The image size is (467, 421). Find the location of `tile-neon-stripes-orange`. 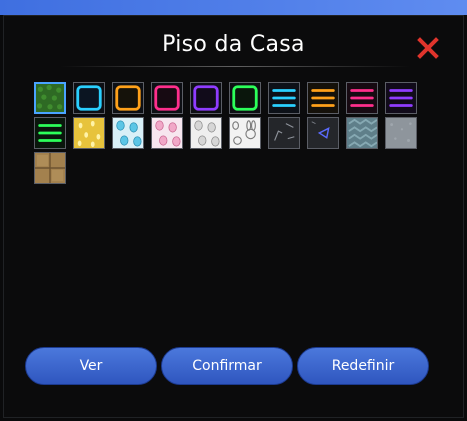

tile-neon-stripes-orange is located at coordinates (323, 98).